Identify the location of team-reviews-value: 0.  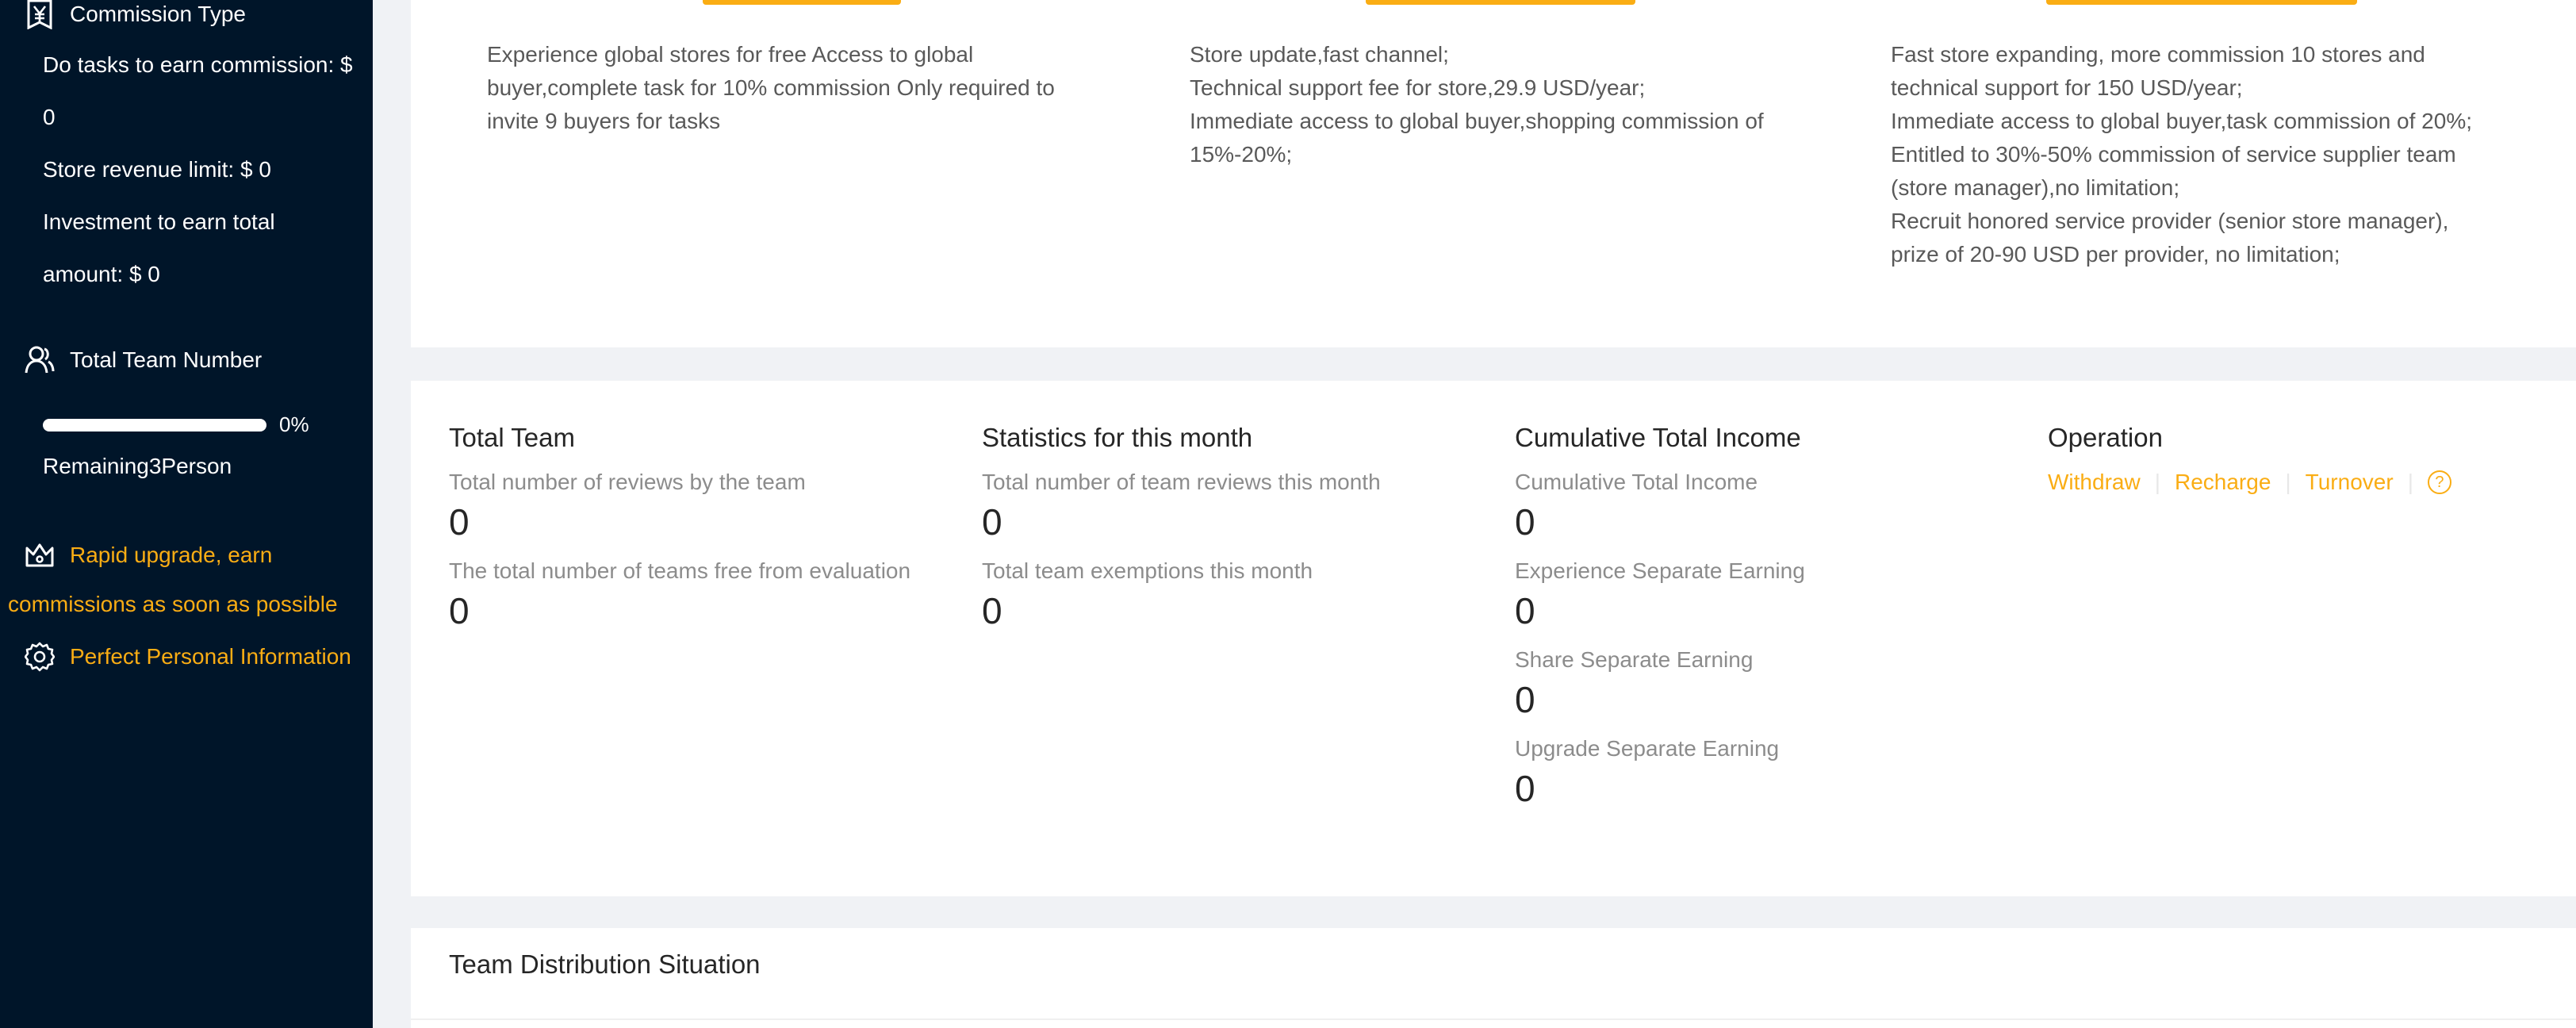
(460, 522).